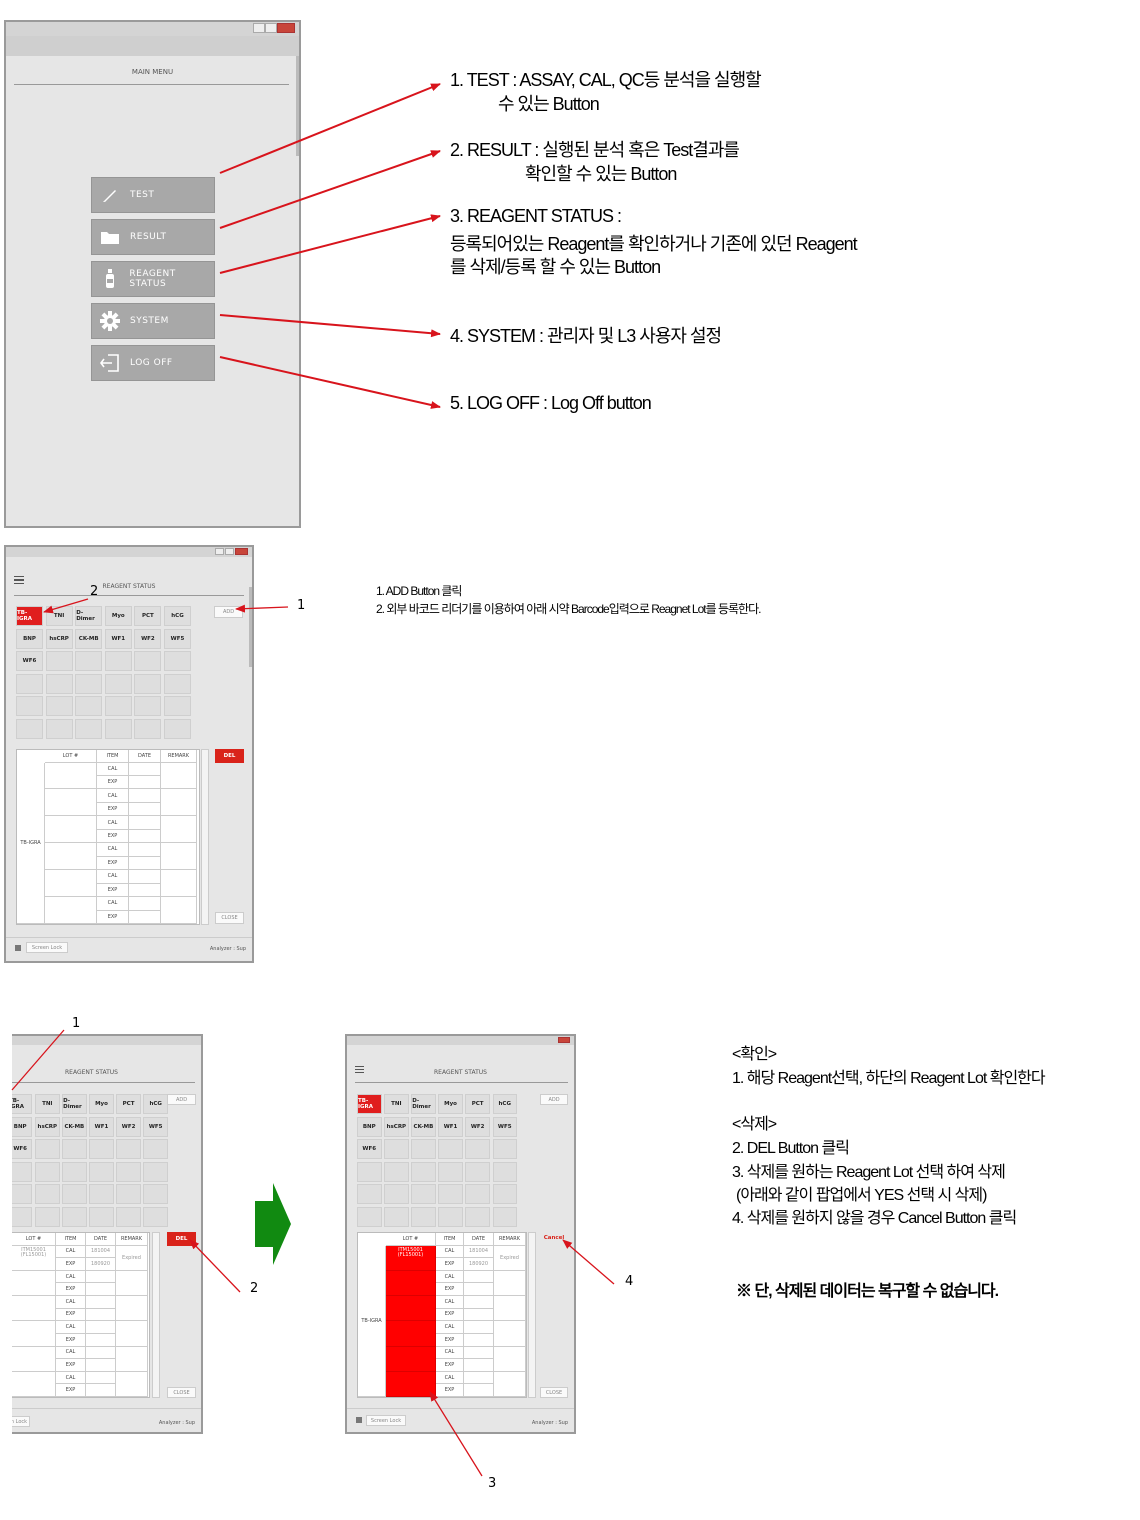 This screenshot has width=1140, height=1520. Describe the element at coordinates (386, 1420) in the screenshot. I see `screen-lock-button: Screen Lock` at that location.